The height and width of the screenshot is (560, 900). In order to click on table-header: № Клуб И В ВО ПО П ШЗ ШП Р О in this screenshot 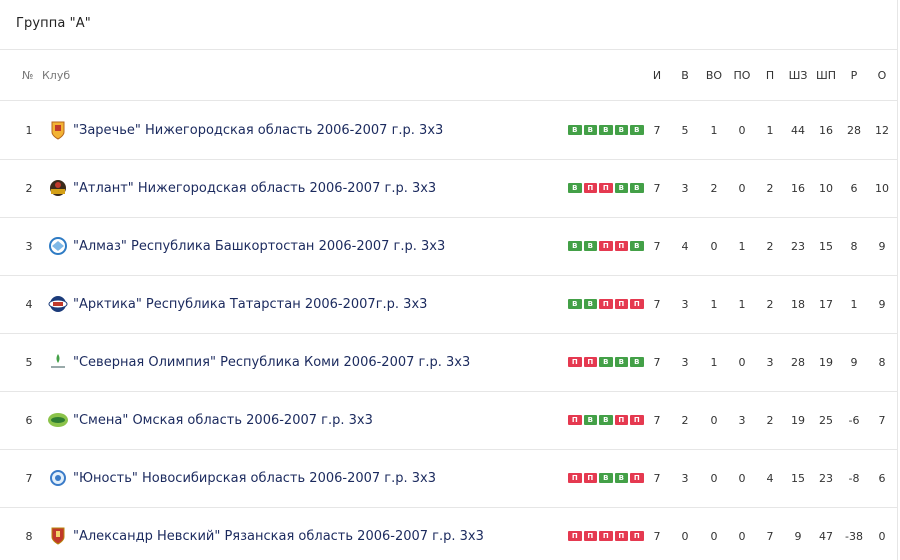, I will do `click(448, 75)`.